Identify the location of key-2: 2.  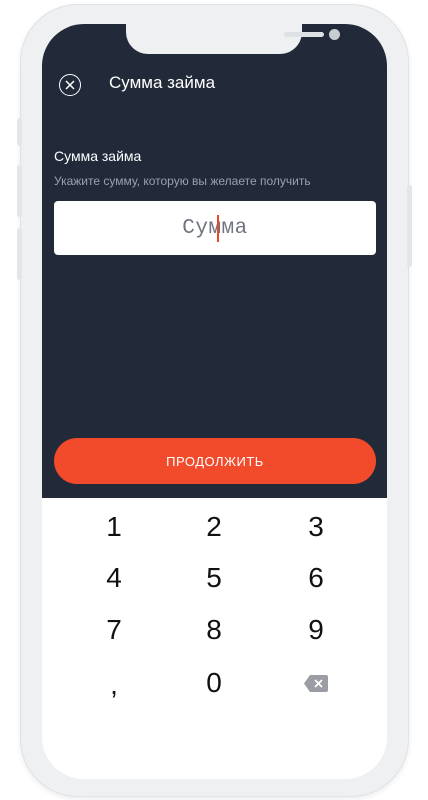
(214, 527).